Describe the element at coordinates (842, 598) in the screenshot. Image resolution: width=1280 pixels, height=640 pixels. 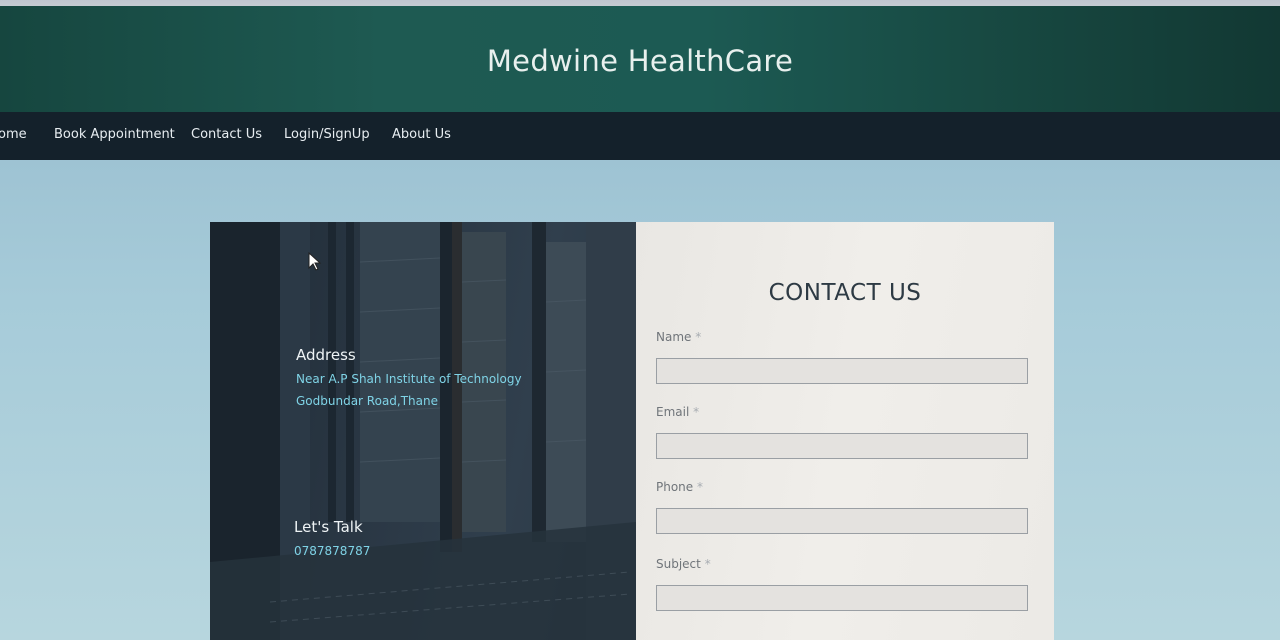
I see `subject-field` at that location.